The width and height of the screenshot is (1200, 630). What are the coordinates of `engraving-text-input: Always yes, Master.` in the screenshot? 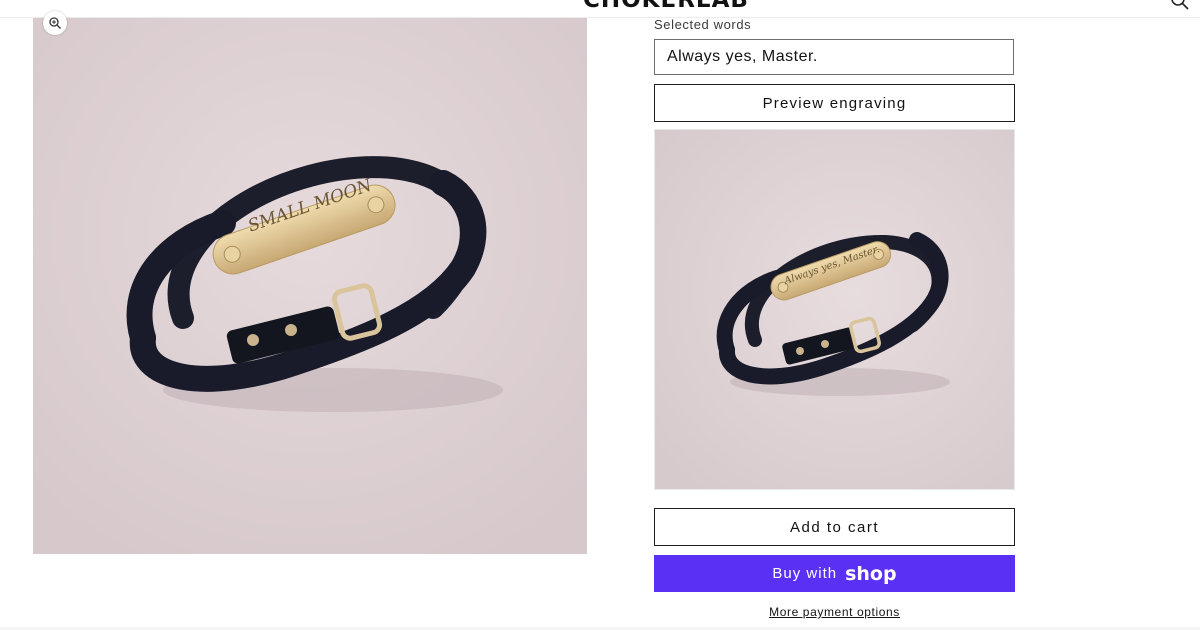 It's located at (834, 57).